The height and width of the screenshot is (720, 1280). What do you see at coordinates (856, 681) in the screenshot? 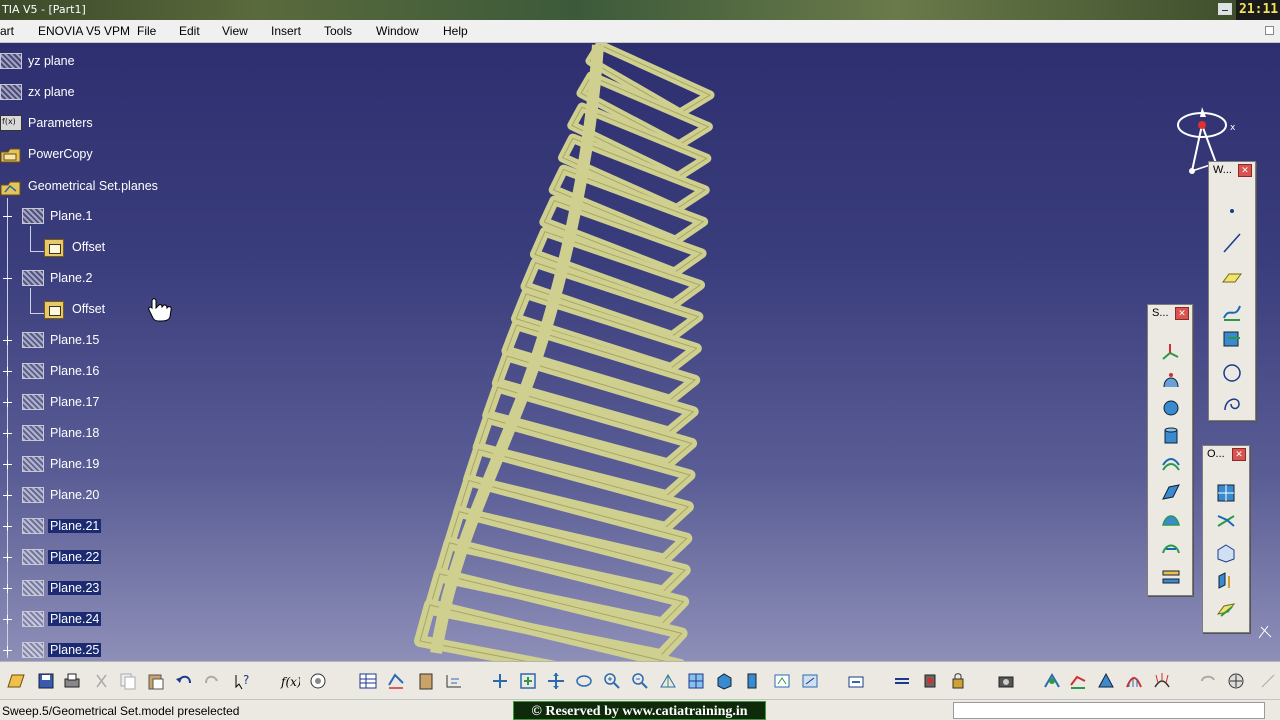
I see `update-icon` at bounding box center [856, 681].